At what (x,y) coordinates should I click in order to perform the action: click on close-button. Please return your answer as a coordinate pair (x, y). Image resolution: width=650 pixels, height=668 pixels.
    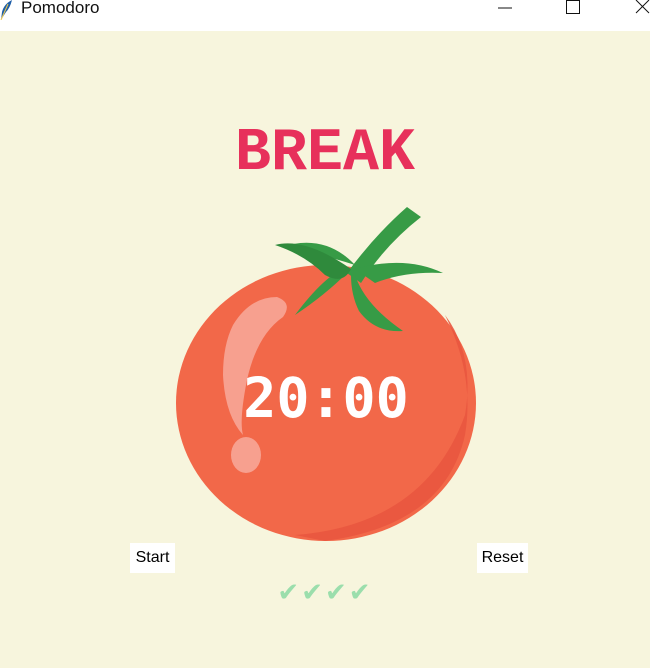
    Looking at the image, I should click on (635, 11).